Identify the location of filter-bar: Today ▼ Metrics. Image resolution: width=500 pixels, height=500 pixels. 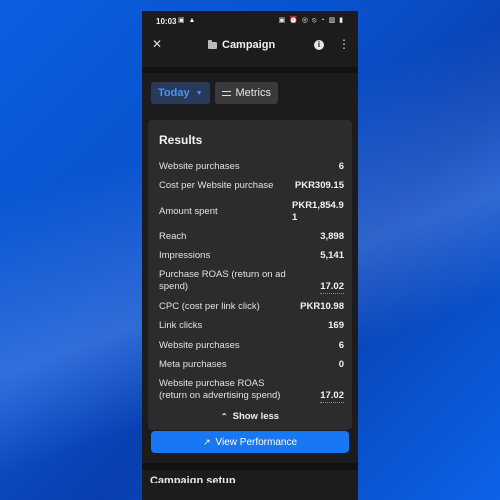
(214, 93).